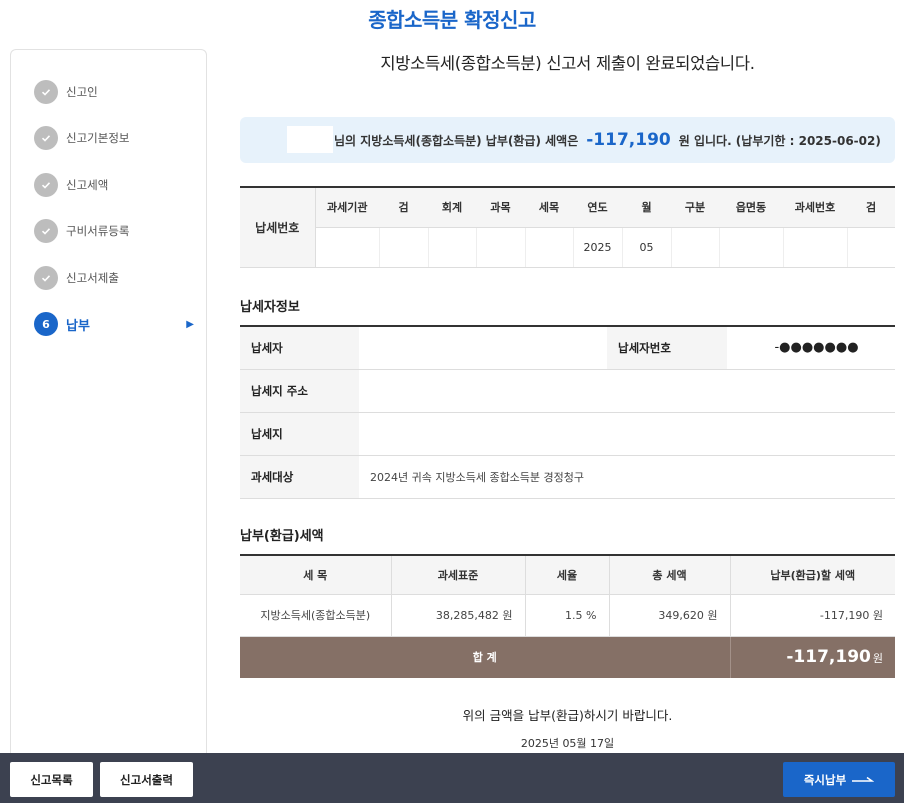  I want to click on pay-now-label: 즉시납부, so click(825, 779).